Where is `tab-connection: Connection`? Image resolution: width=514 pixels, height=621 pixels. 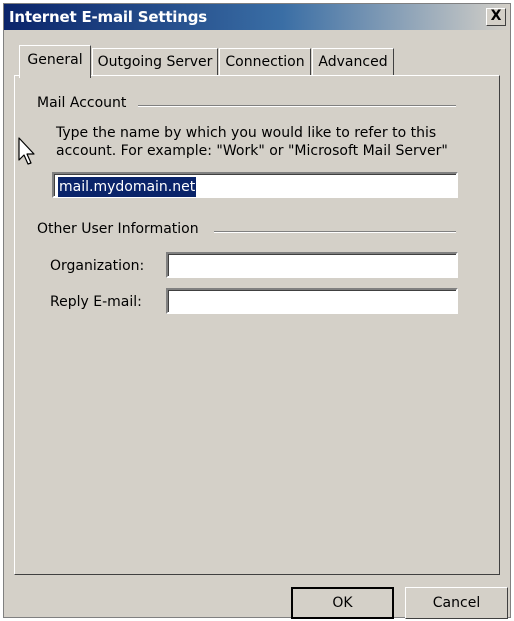 tab-connection: Connection is located at coordinates (265, 62).